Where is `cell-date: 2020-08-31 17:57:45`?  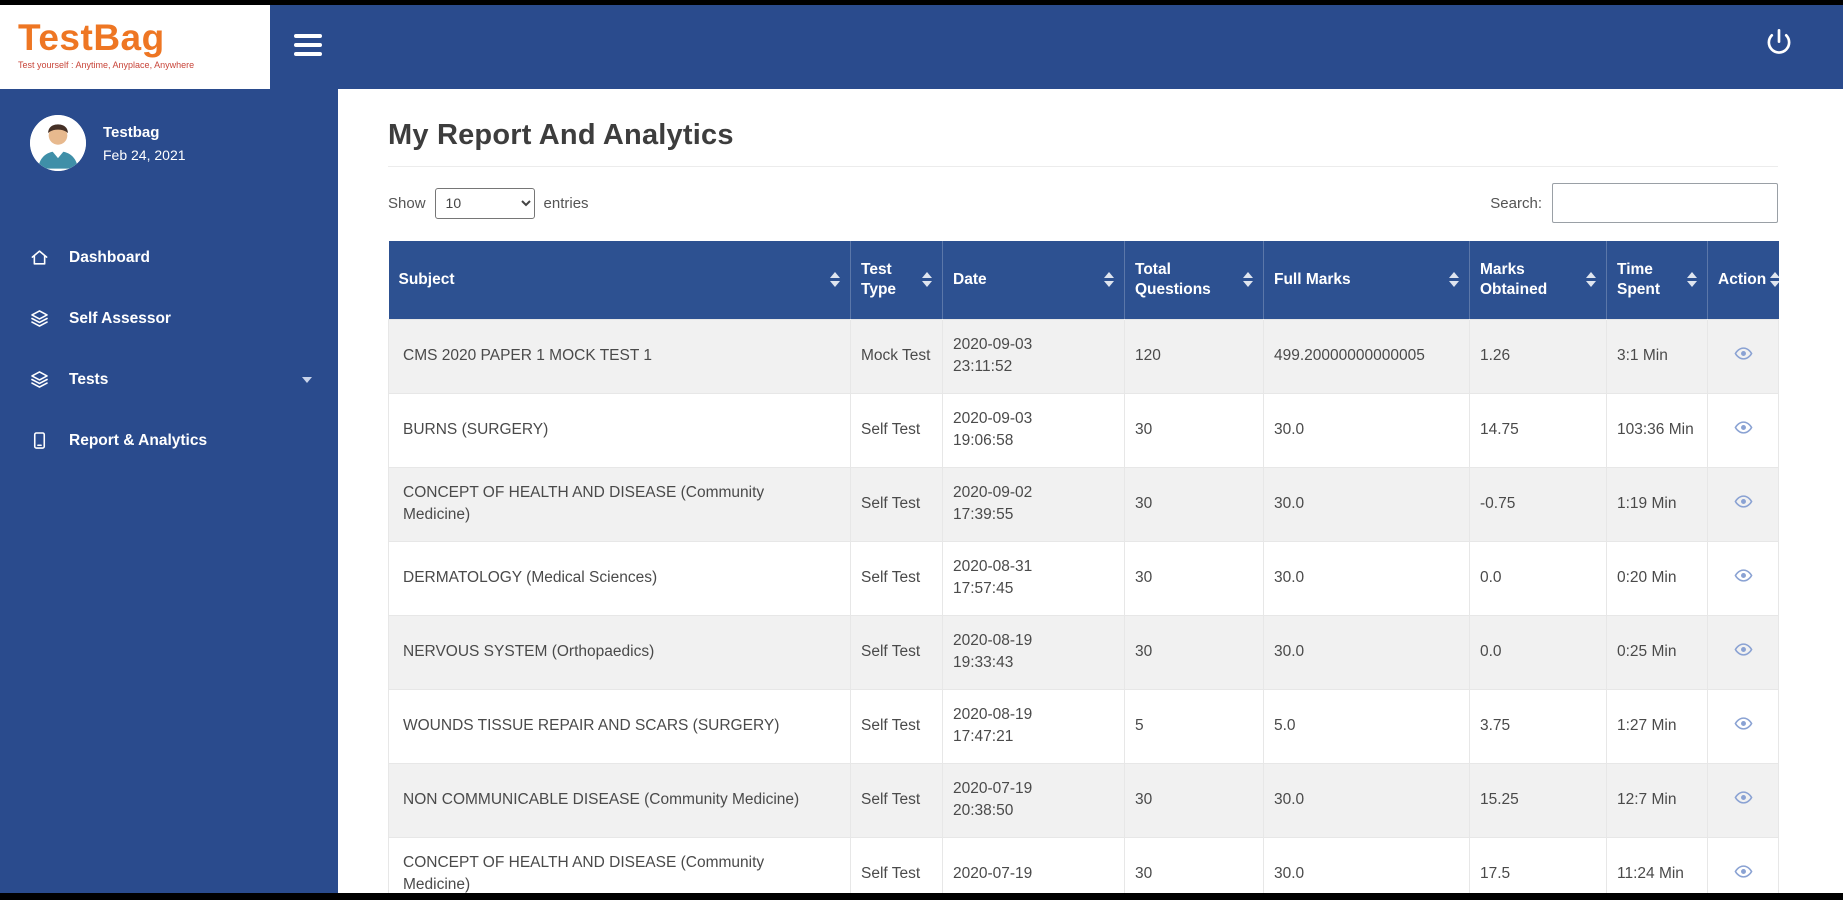 cell-date: 2020-08-31 17:57:45 is located at coordinates (1033, 578).